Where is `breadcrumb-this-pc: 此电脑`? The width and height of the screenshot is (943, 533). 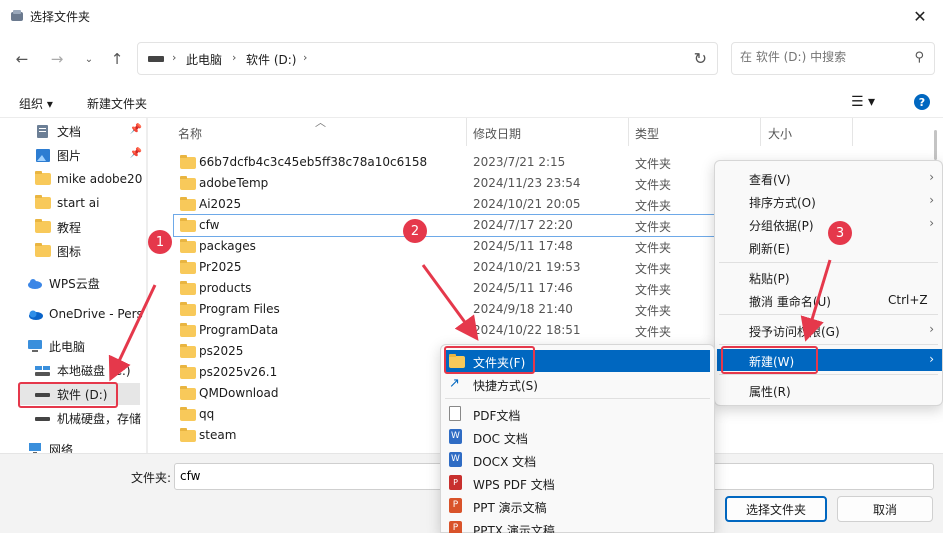
breadcrumb-this-pc: 此电脑 is located at coordinates (204, 59).